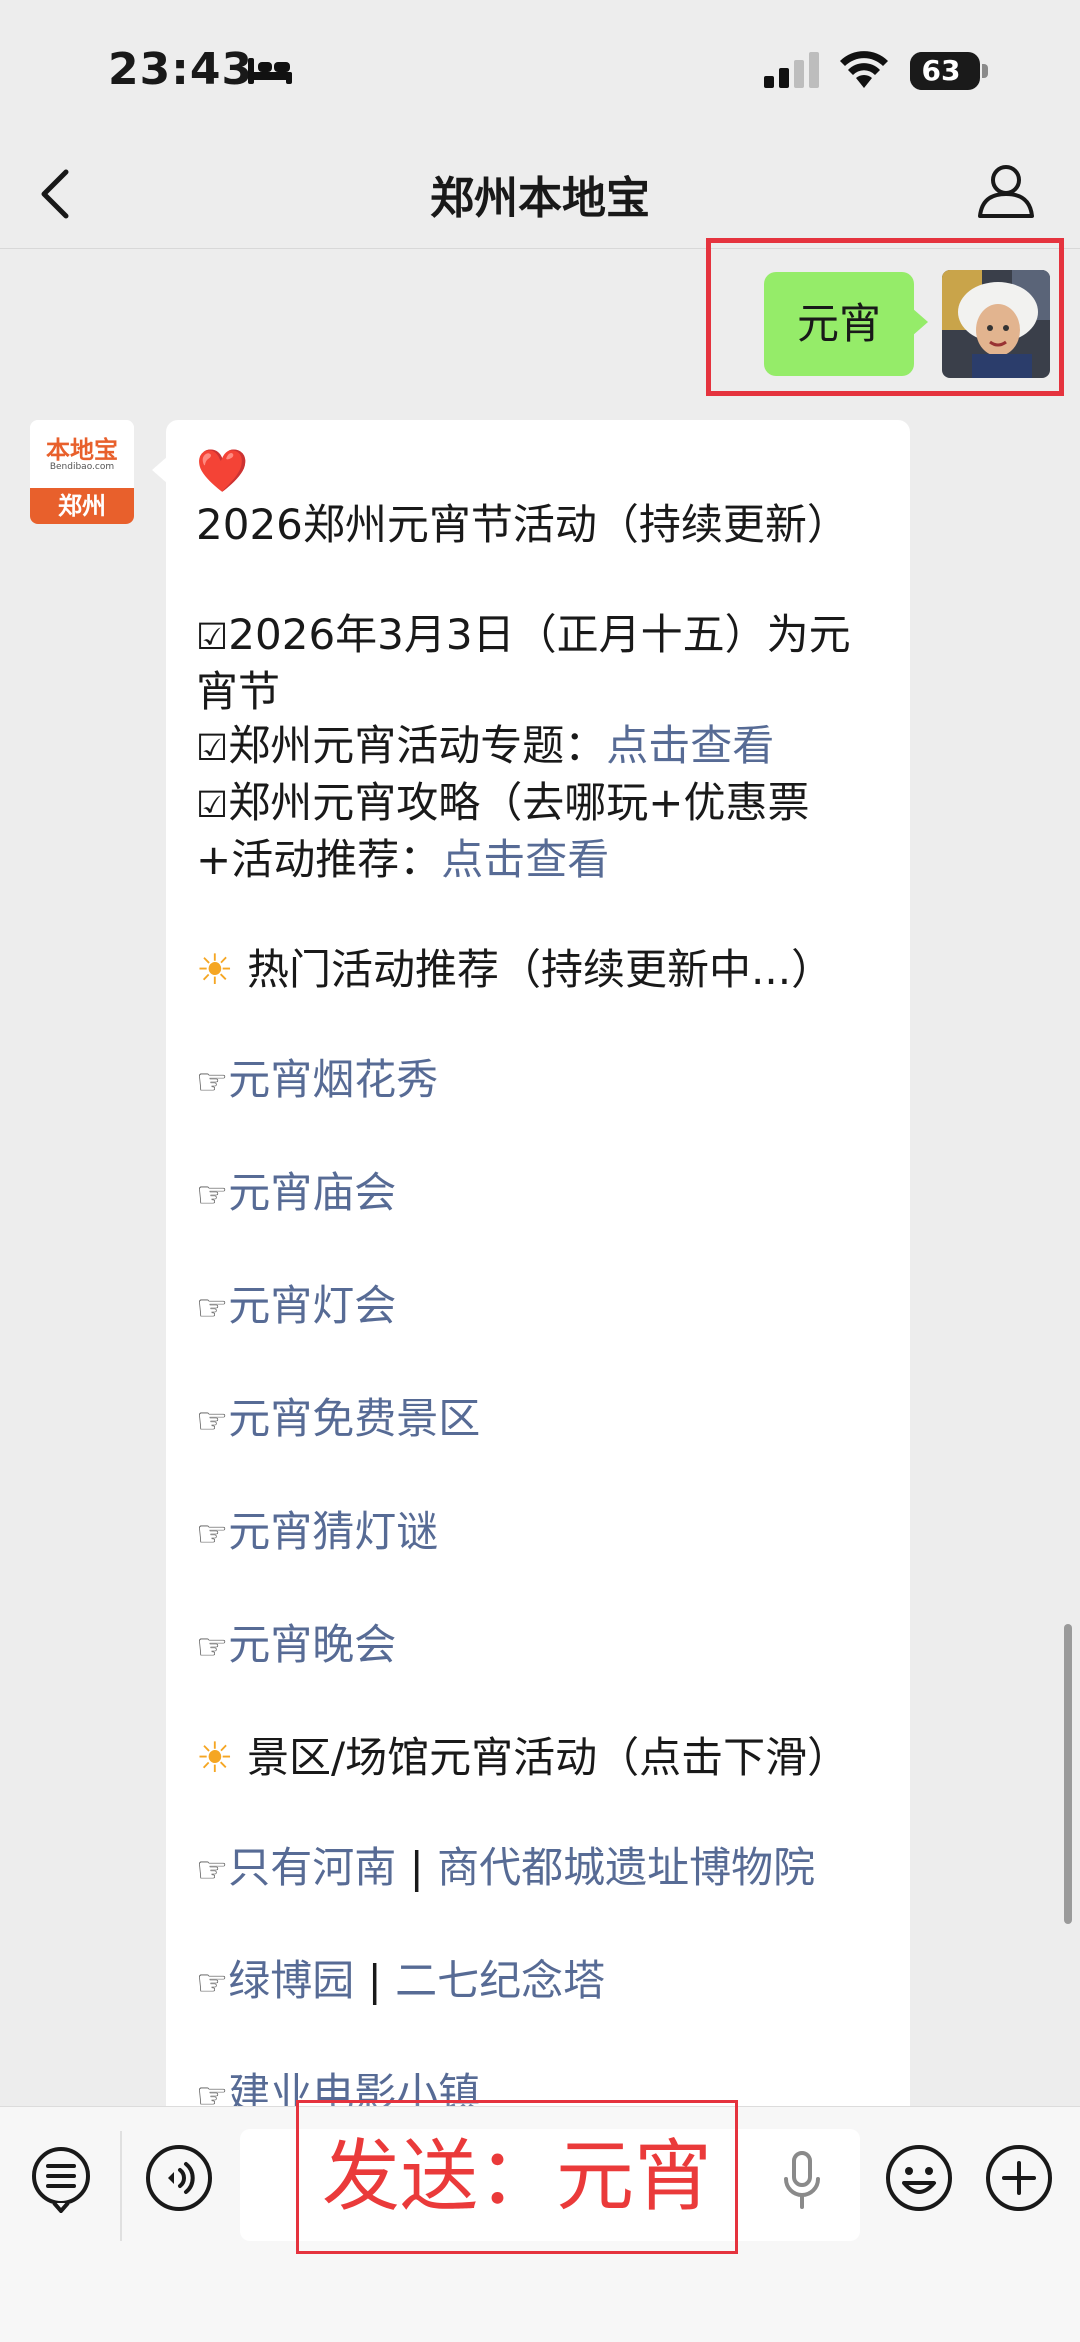 This screenshot has width=1080, height=2342. What do you see at coordinates (270, 71) in the screenshot?
I see `sleep-focus-icon` at bounding box center [270, 71].